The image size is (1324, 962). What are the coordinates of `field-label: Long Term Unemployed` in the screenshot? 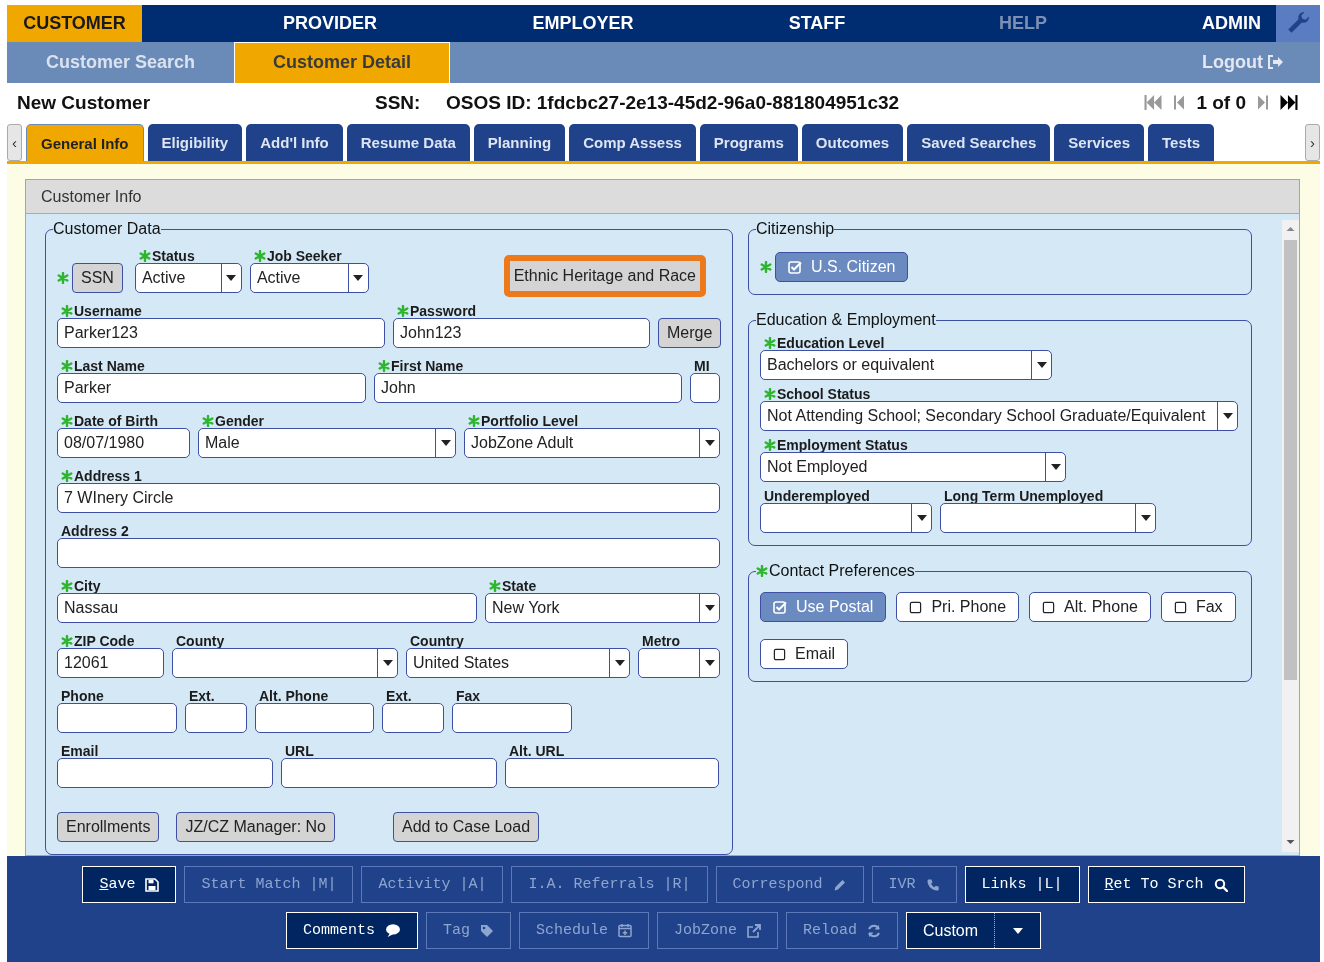 It's located at (1024, 495).